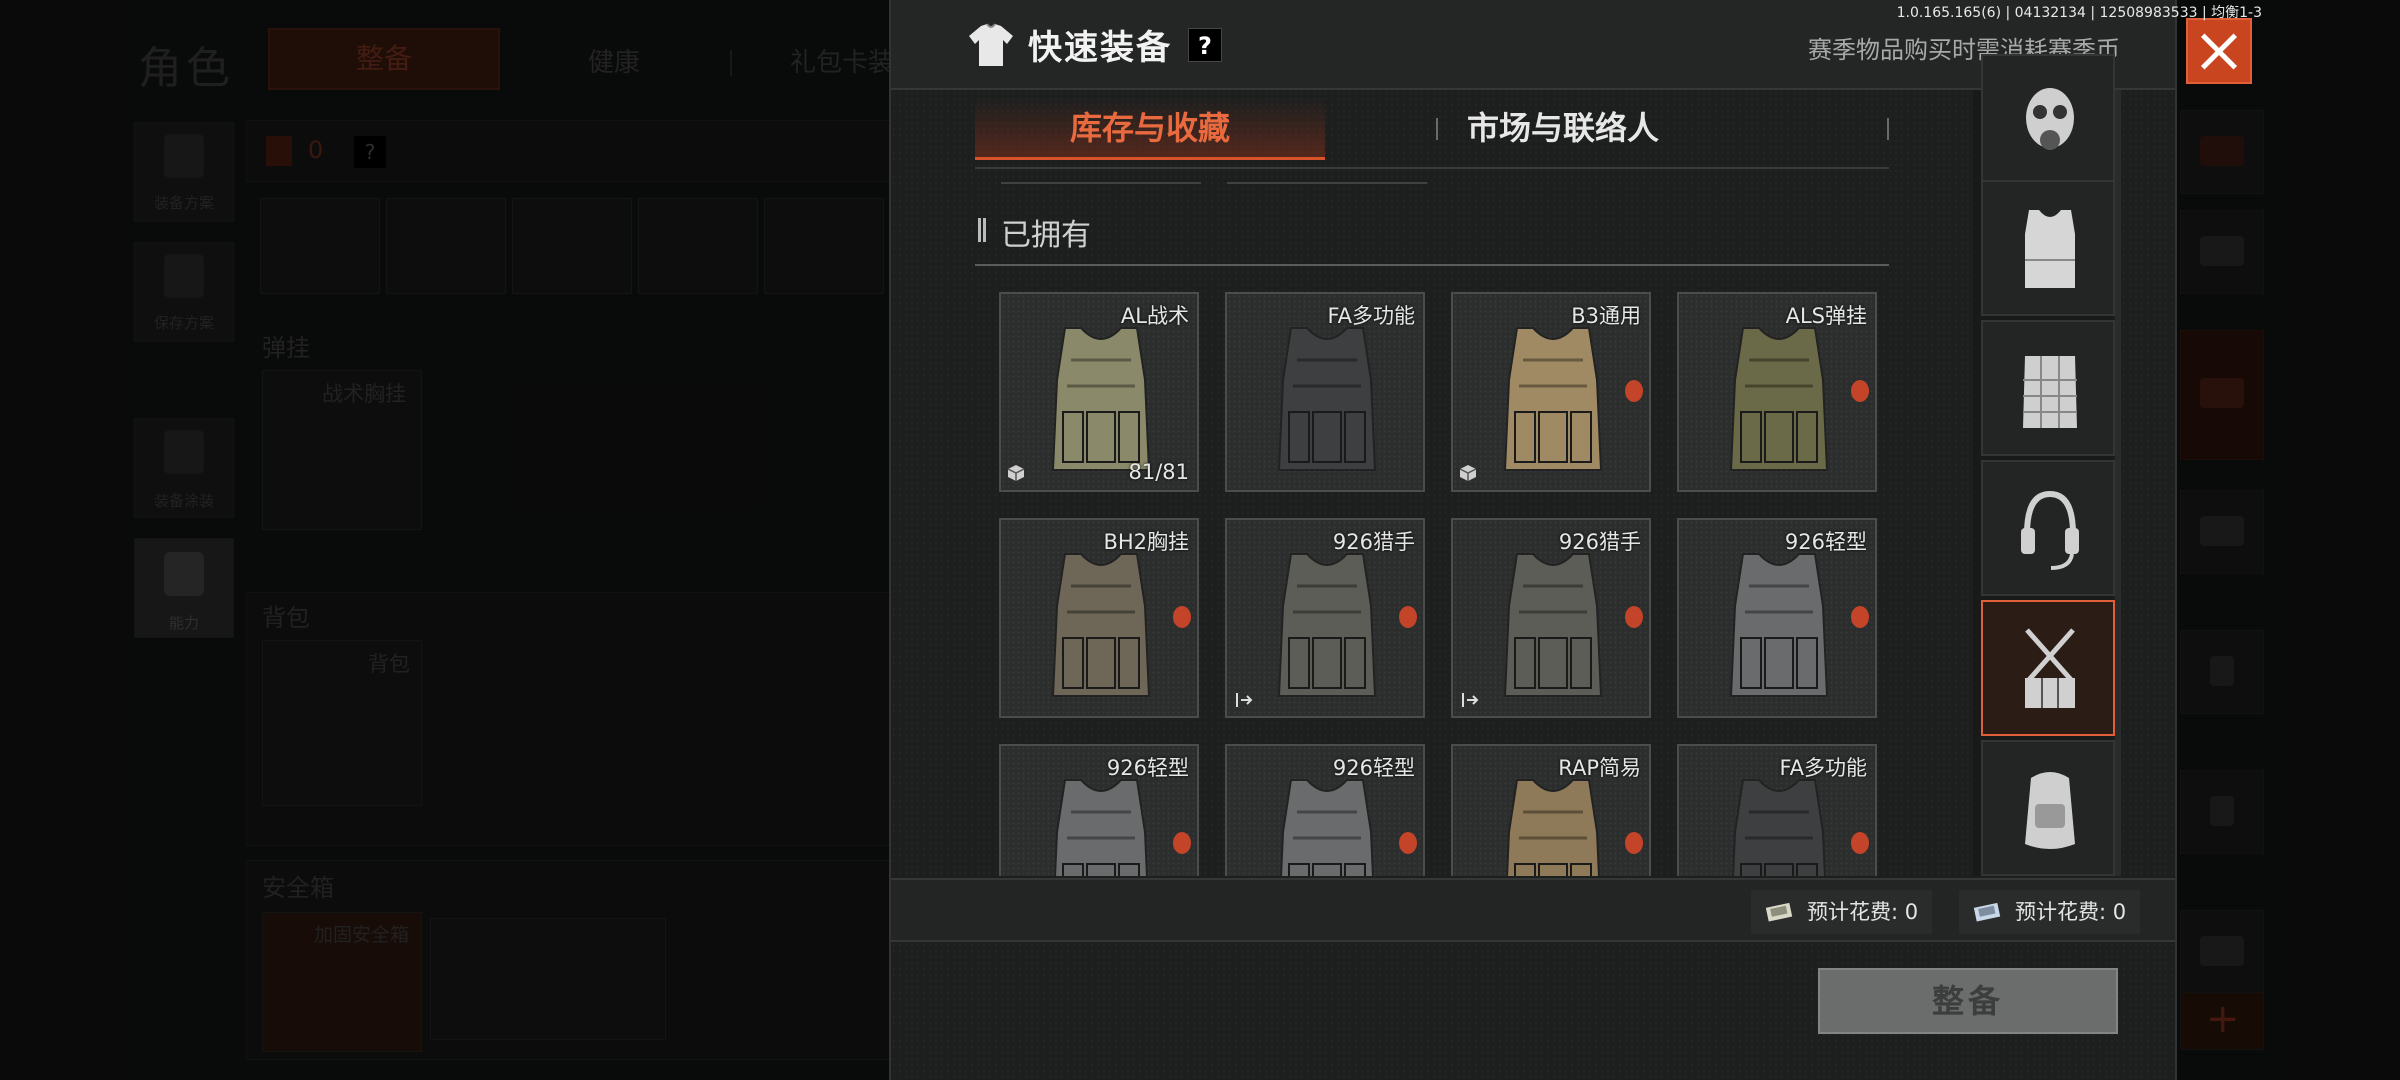  I want to click on item-name: RAP简易, so click(1599, 768).